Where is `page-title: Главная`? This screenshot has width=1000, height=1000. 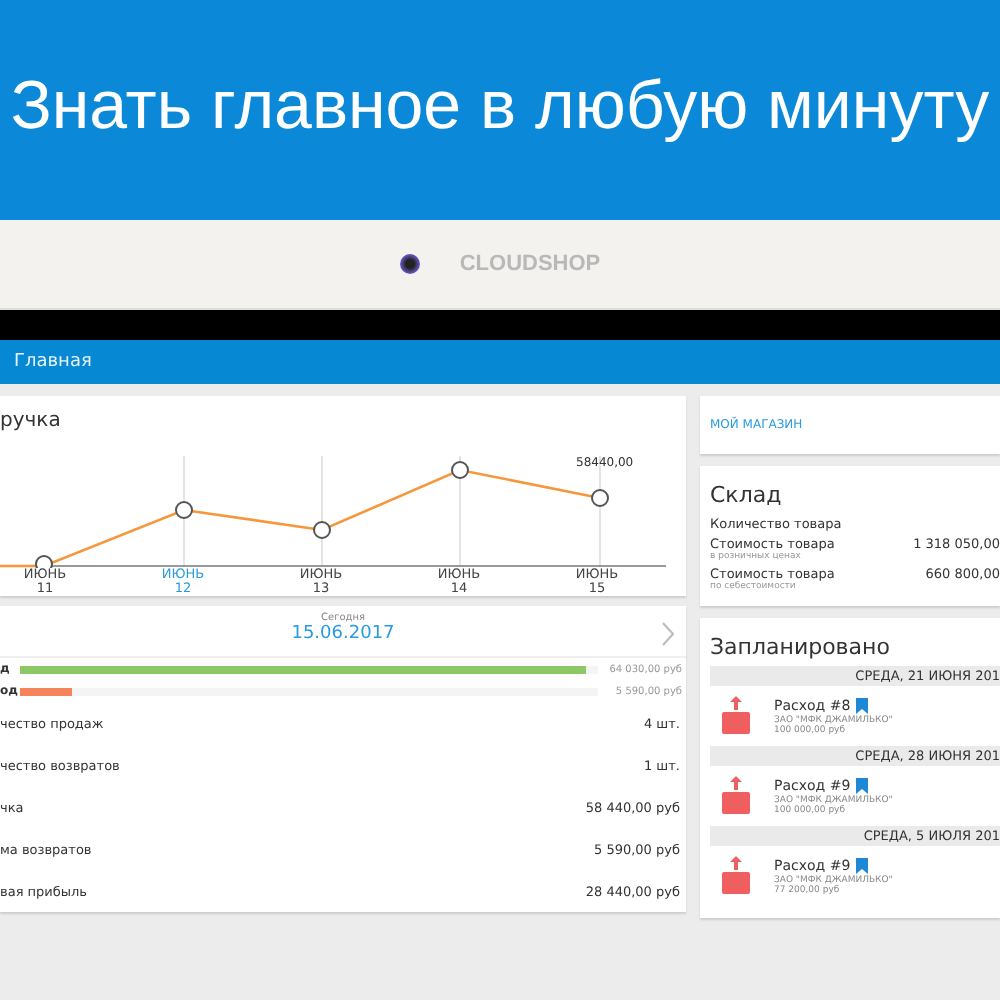 page-title: Главная is located at coordinates (53, 362).